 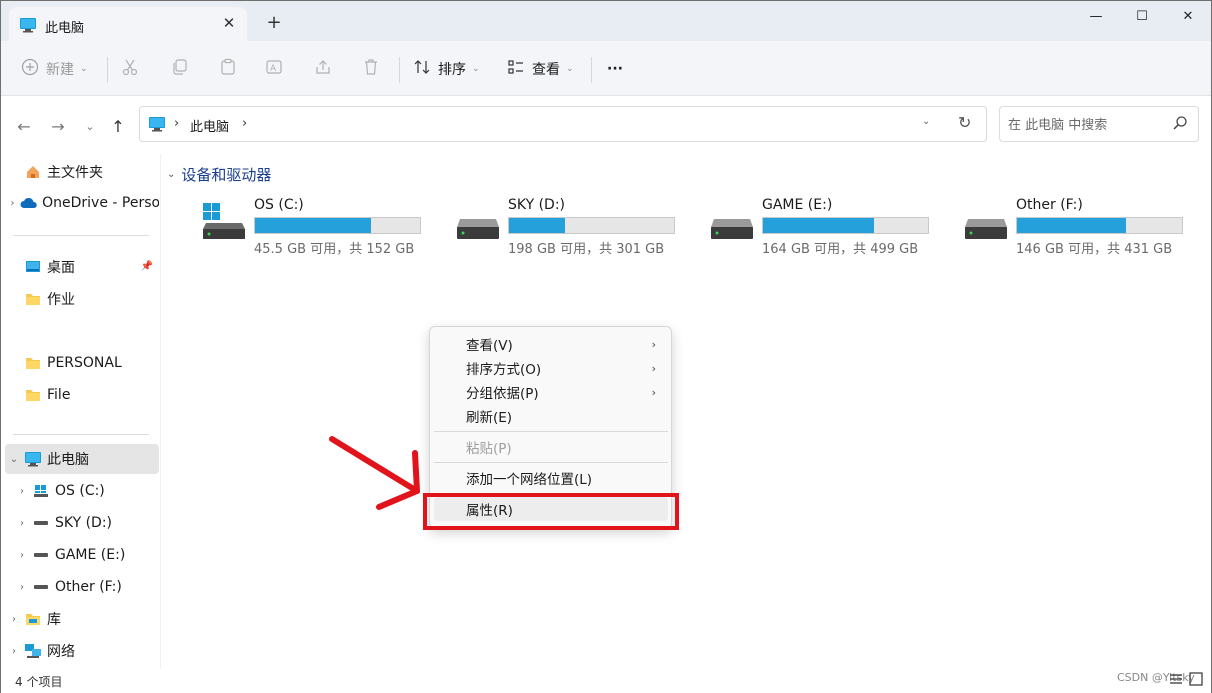 I want to click on search-box, so click(x=1099, y=124).